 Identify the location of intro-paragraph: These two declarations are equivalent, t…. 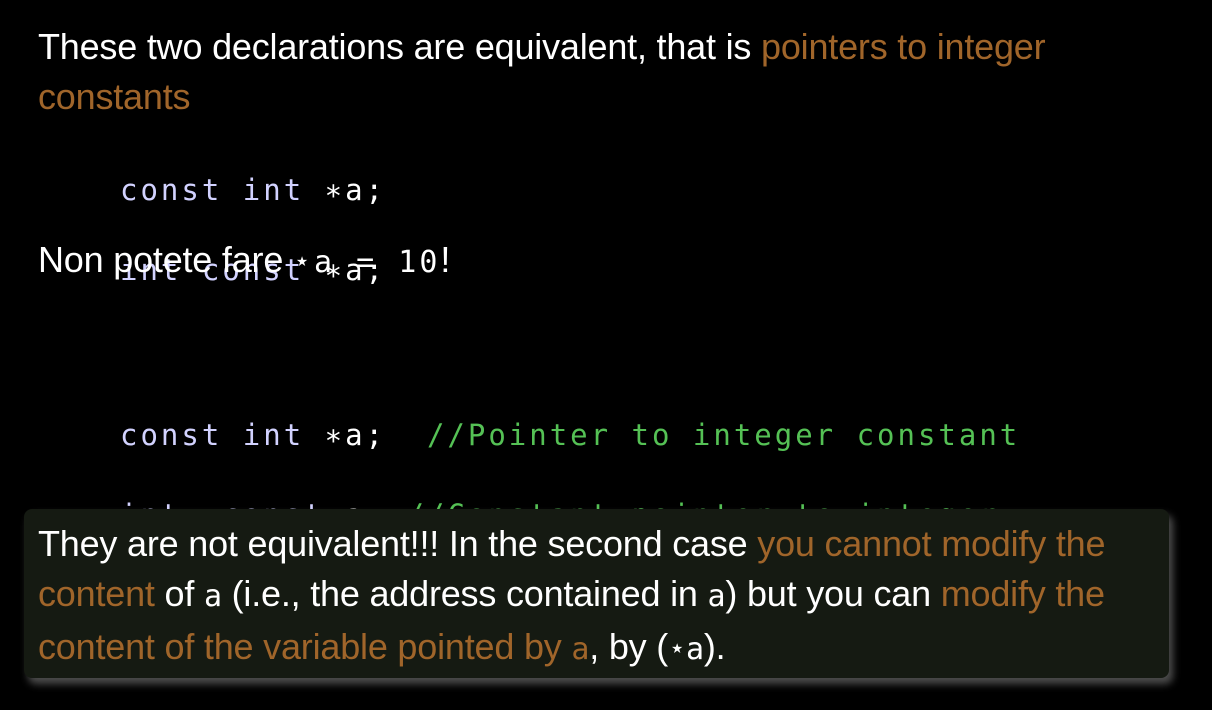
(563, 72).